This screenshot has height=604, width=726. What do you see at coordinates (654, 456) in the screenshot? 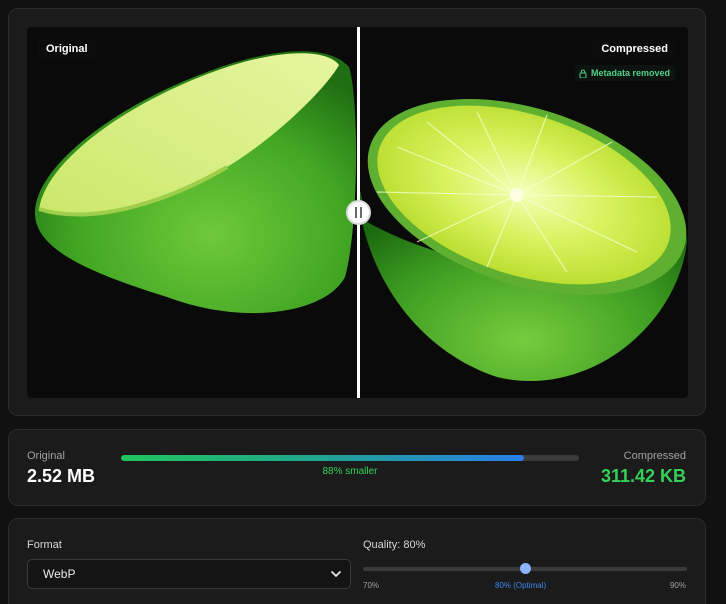
I see `compressed-size-label: Compressed` at bounding box center [654, 456].